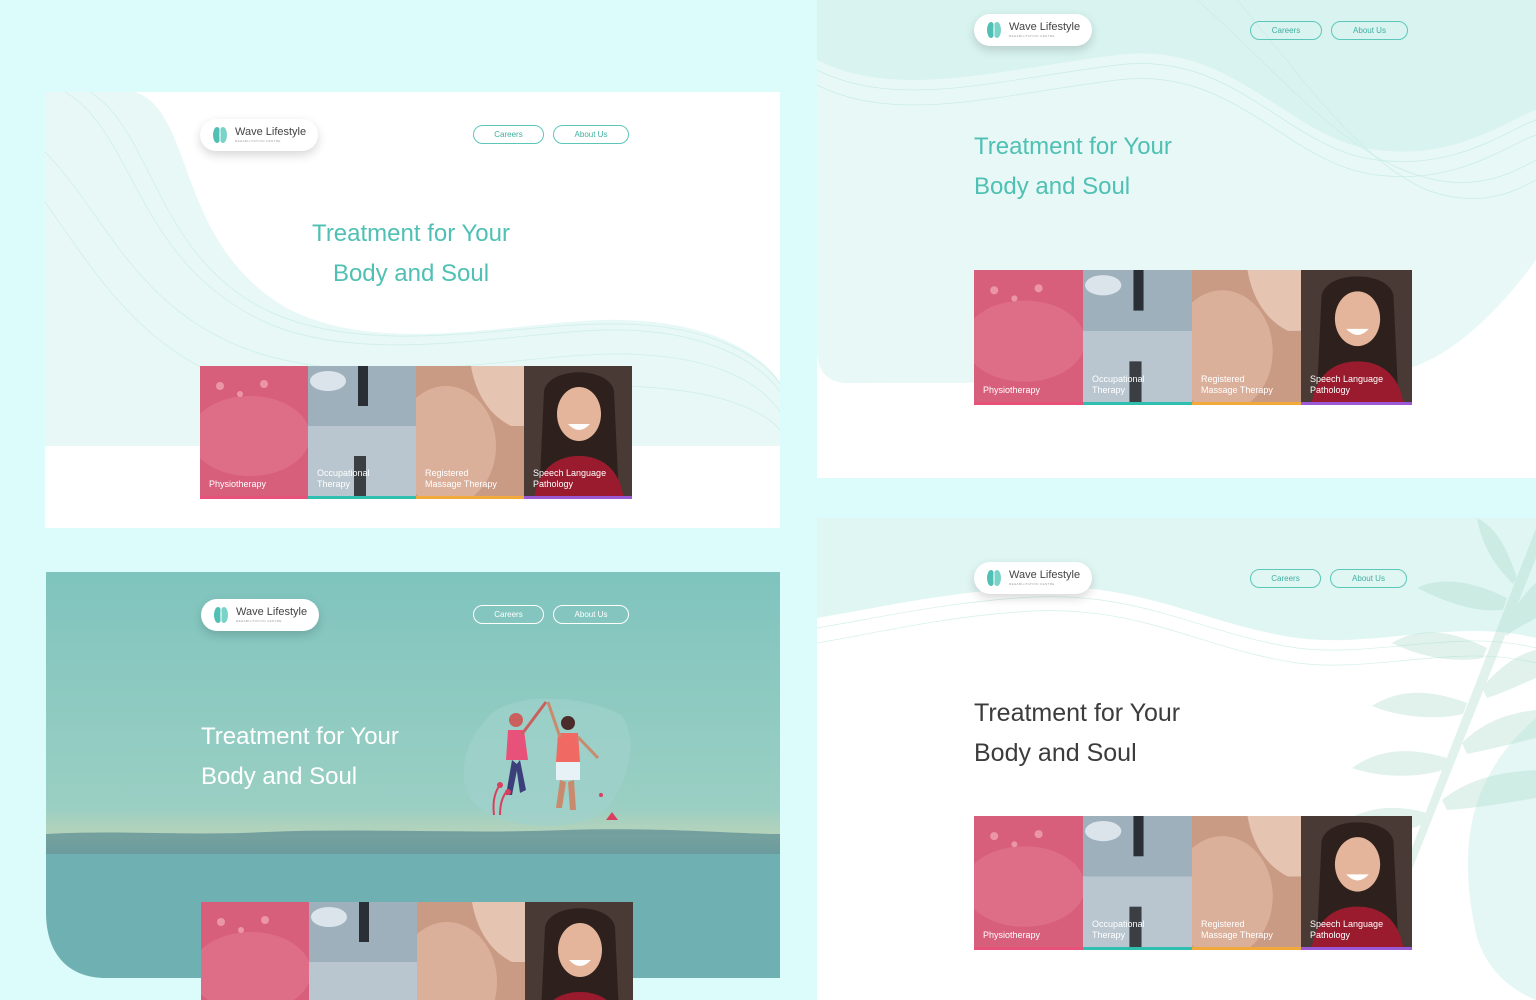  I want to click on service-card-physiotherapy, so click(255, 951).